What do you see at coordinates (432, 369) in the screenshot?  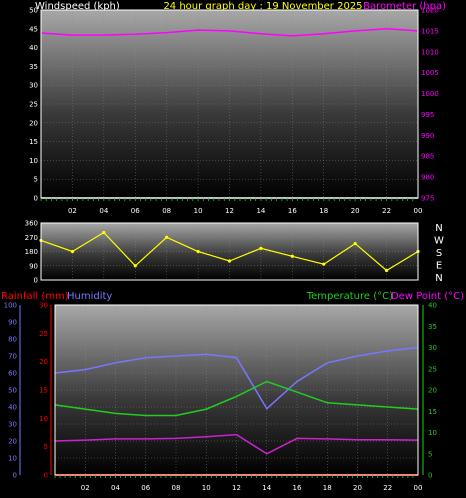 I see `temperature-tick-label: 25` at bounding box center [432, 369].